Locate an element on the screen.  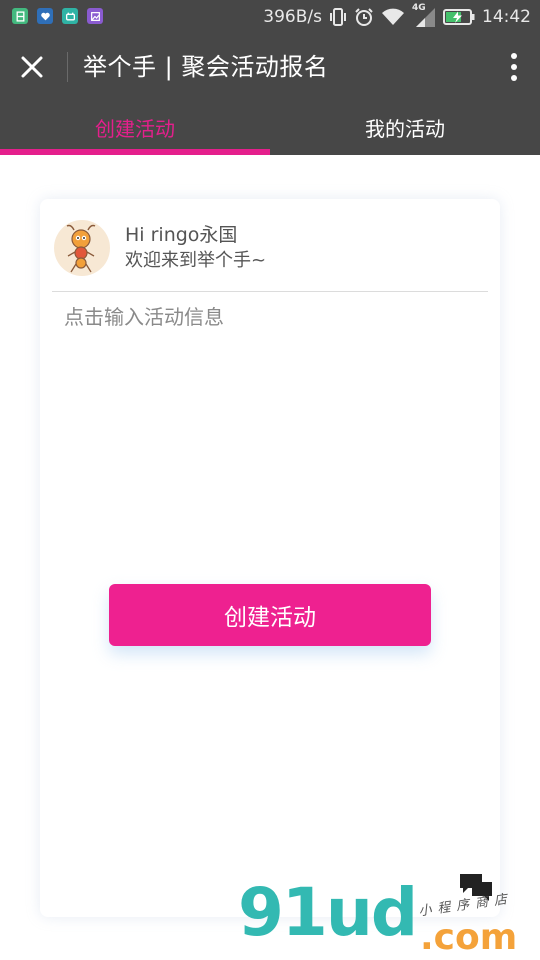
vibrate-icon is located at coordinates (338, 17).